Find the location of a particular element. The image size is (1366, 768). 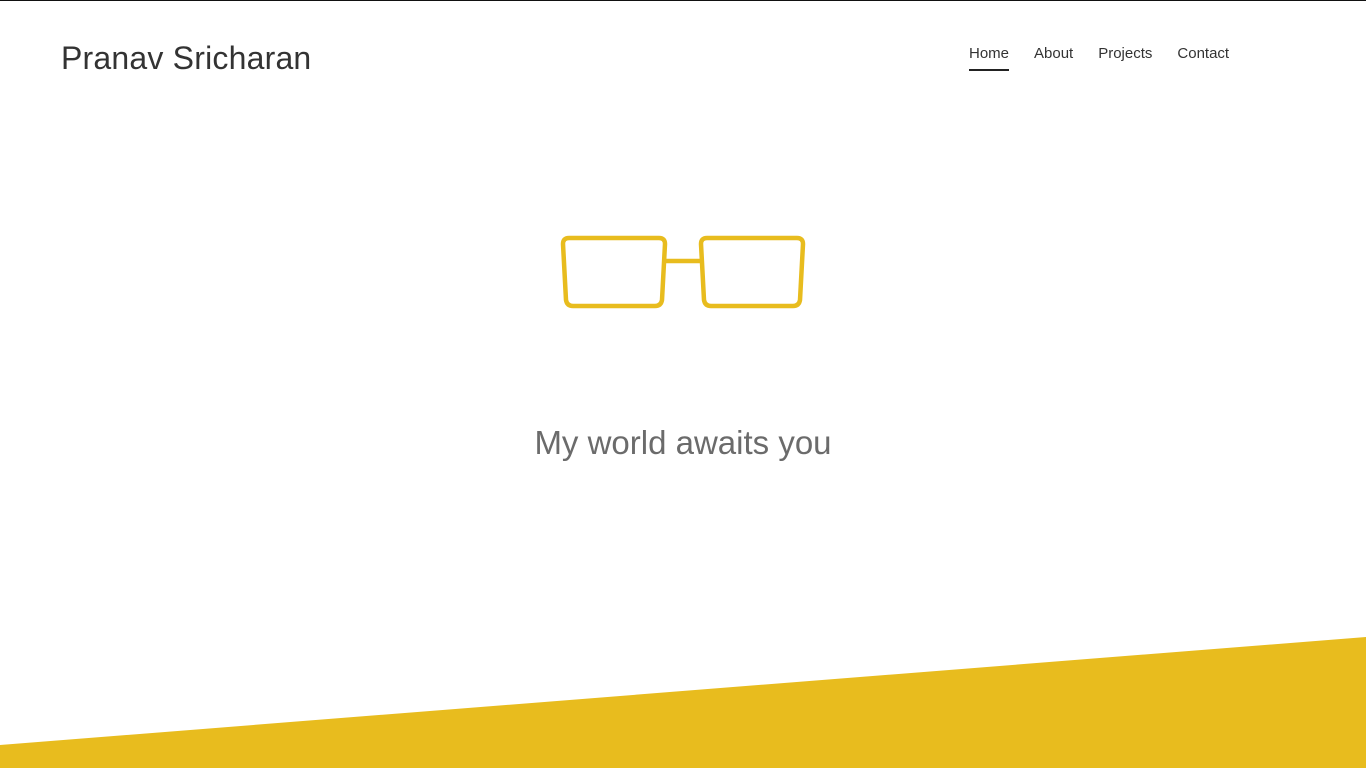

glasses-icon is located at coordinates (683, 272).